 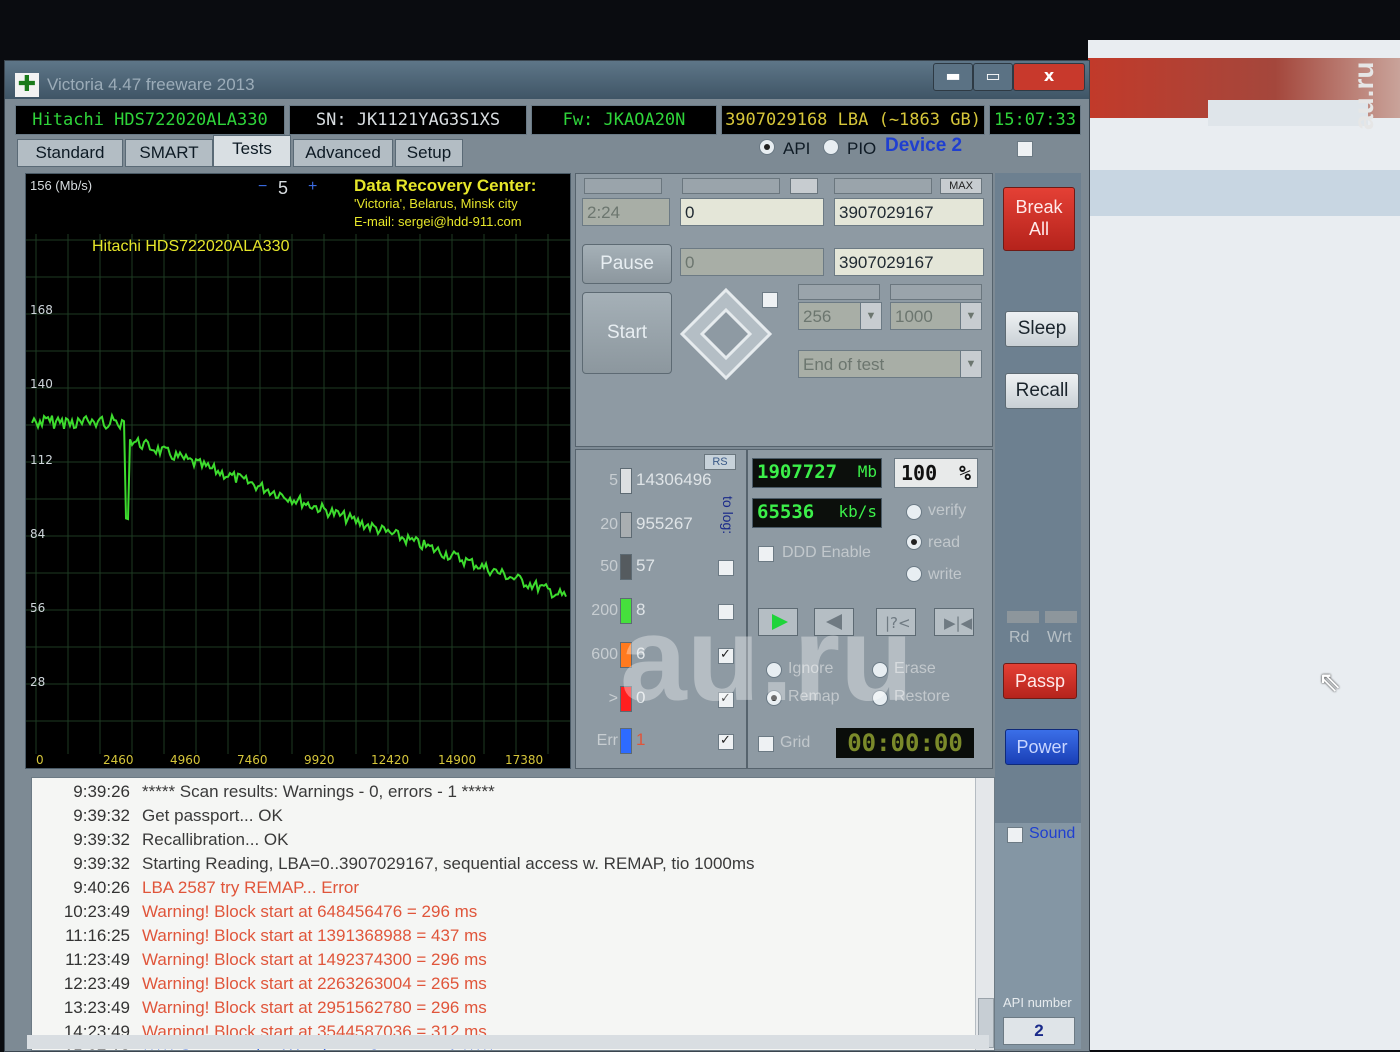 I want to click on passp-button: Passp, so click(x=1040, y=681).